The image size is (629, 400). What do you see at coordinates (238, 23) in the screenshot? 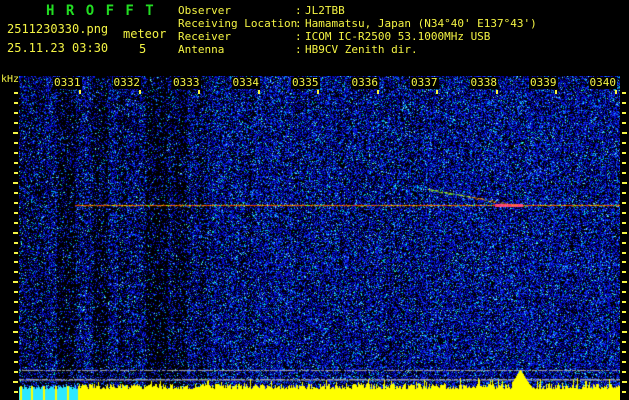
I see `info-label: Receiving Location` at bounding box center [238, 23].